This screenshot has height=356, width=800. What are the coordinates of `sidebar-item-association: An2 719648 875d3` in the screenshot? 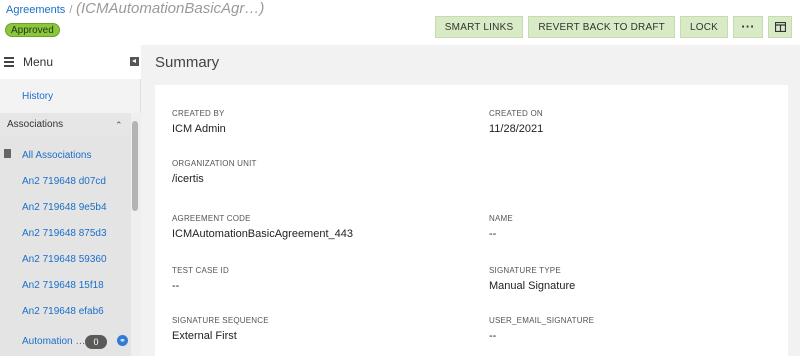 It's located at (64, 233).